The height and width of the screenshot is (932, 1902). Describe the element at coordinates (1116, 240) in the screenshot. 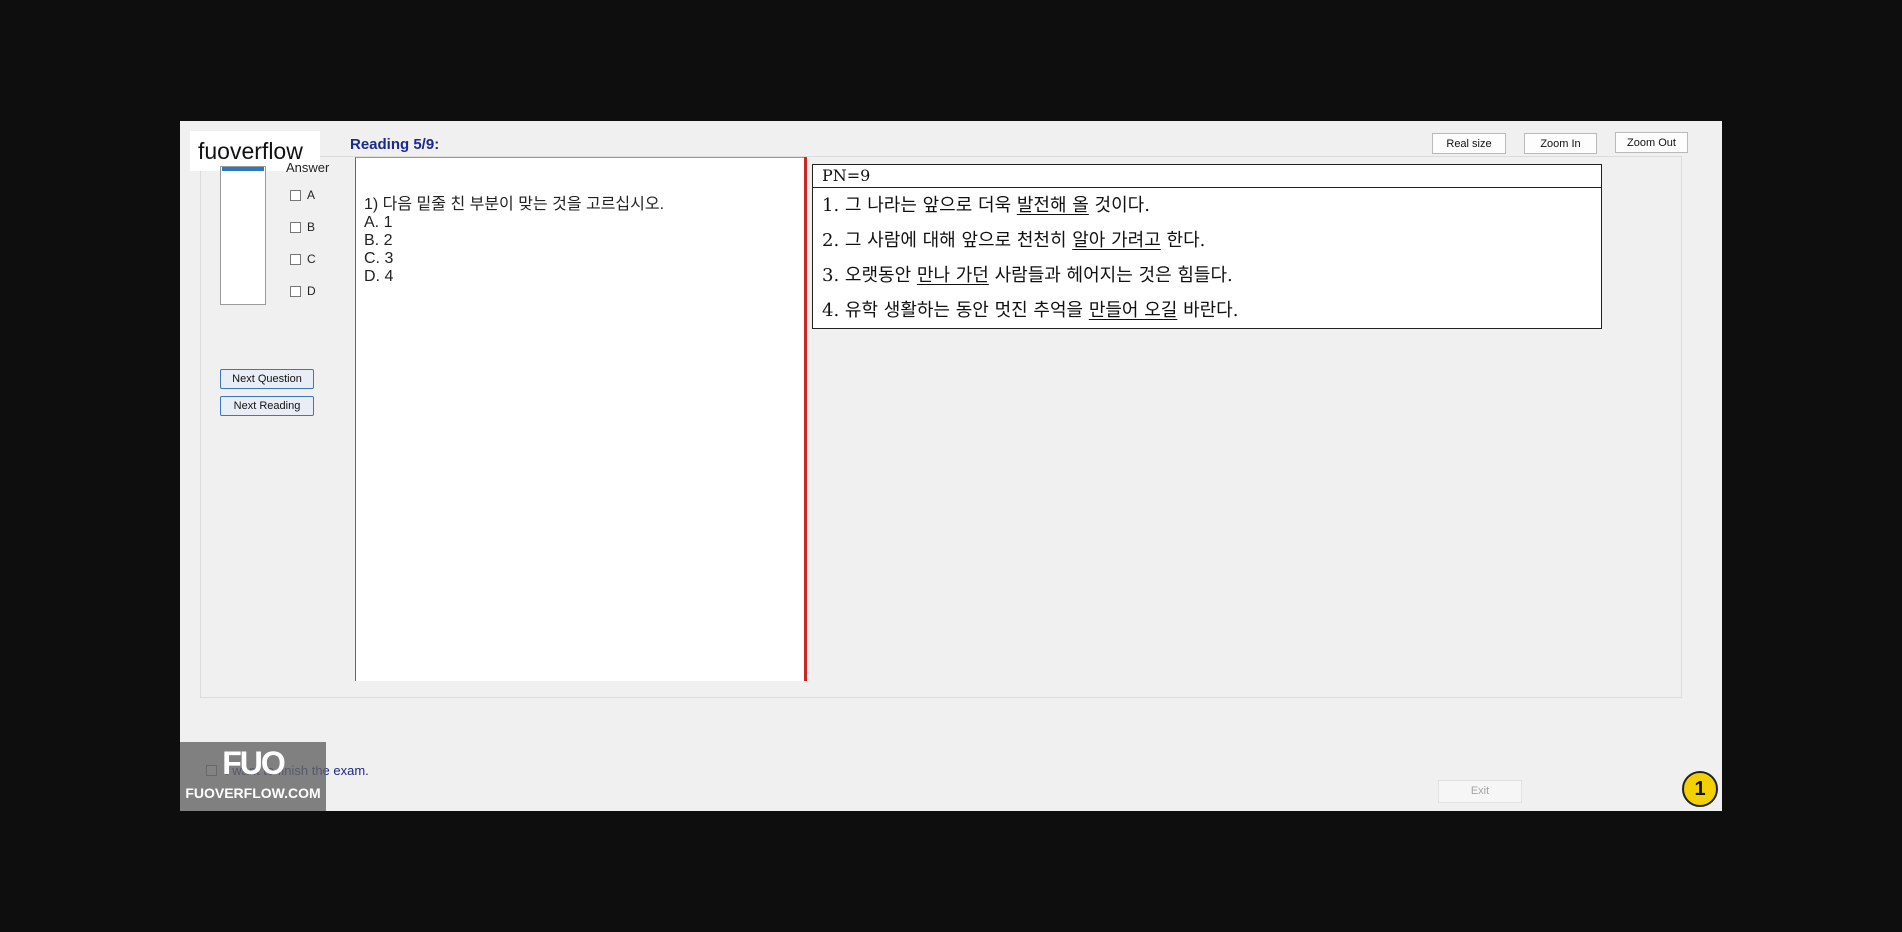

I see `underlined-phrase: 알아 가려고` at that location.